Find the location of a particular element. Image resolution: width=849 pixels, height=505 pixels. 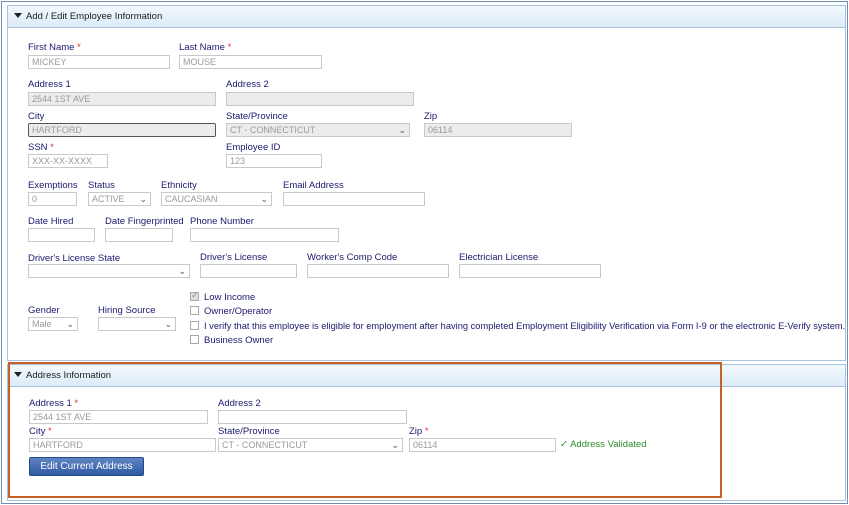

exemptions-label: Exemptions is located at coordinates (53, 185).